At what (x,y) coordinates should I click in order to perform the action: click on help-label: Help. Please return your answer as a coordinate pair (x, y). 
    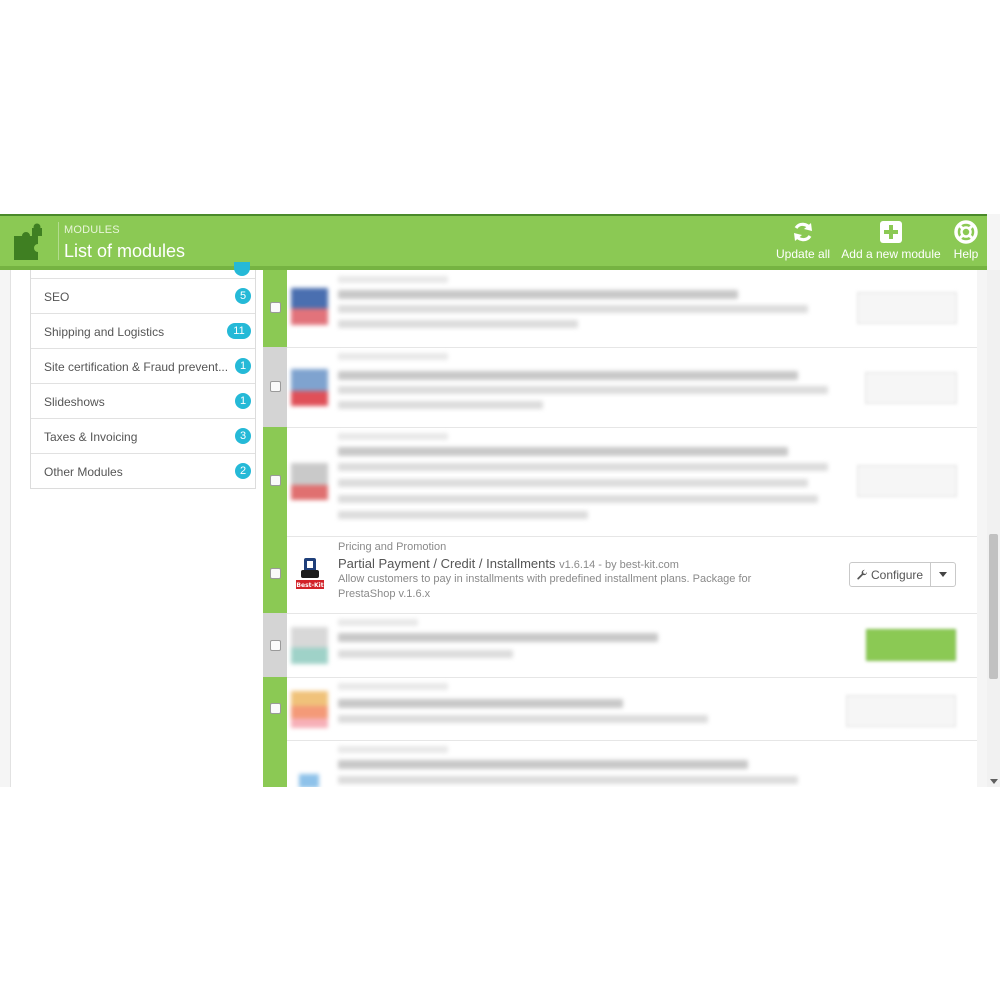
    Looking at the image, I should click on (966, 254).